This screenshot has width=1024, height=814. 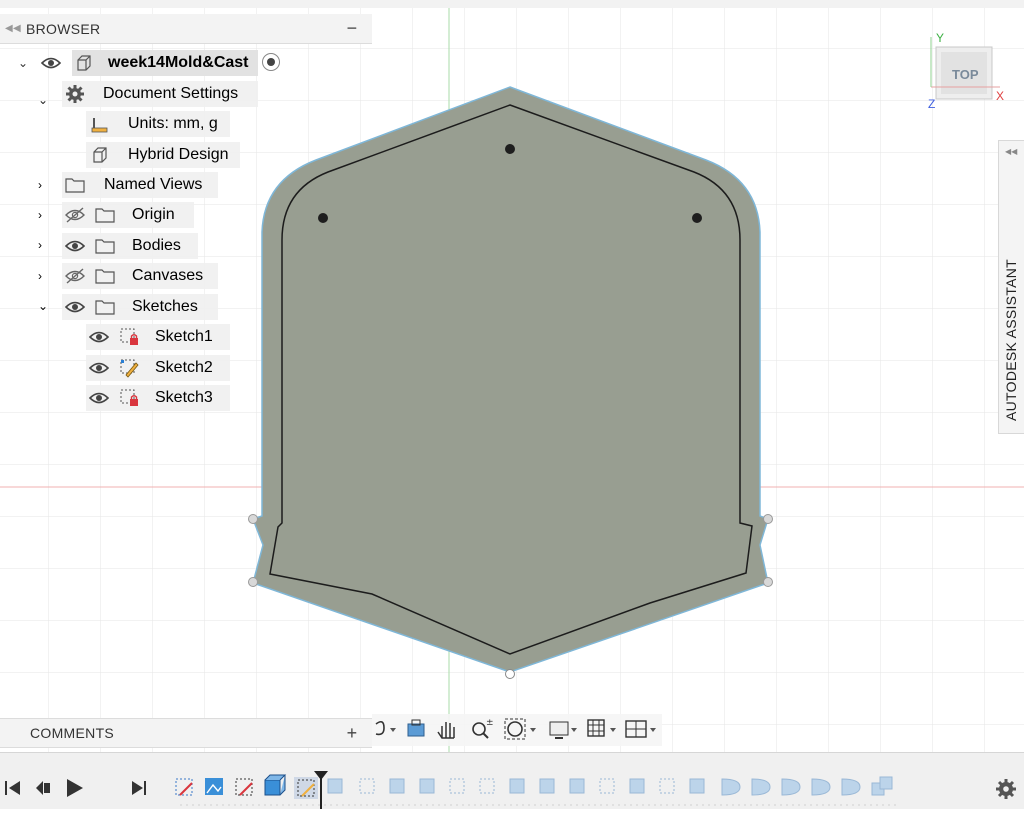 I want to click on tree-item-bodies: Bodies, so click(x=130, y=246).